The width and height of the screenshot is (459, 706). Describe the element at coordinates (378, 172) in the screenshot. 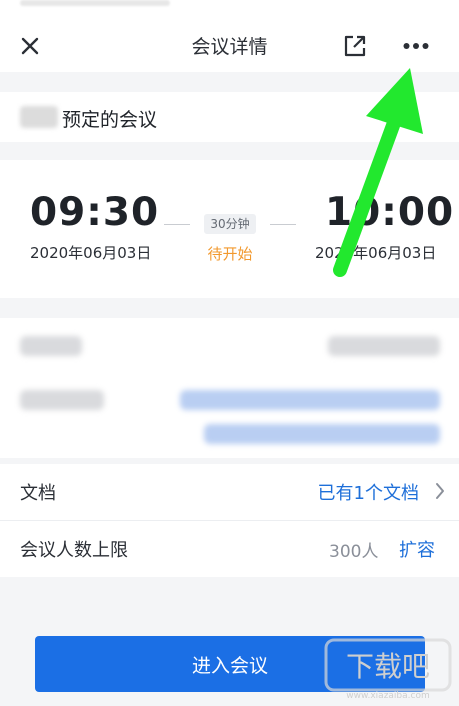

I see `annotation-arrow` at that location.